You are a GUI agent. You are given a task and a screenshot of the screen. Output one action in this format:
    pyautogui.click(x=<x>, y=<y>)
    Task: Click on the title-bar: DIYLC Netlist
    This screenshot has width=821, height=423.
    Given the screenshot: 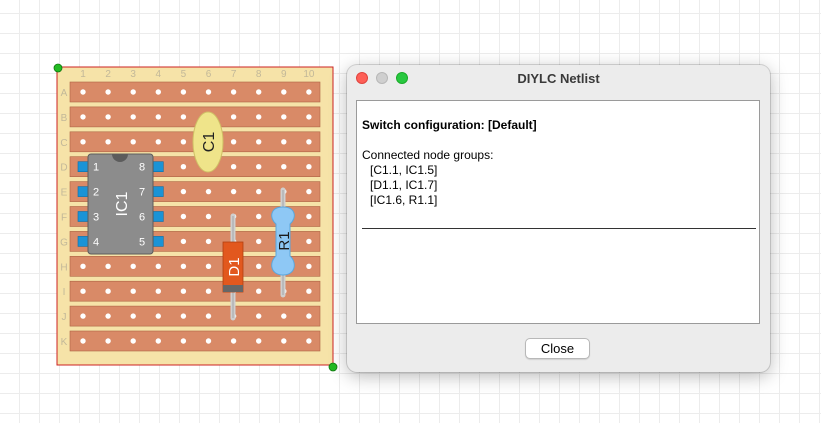 What is the action you would take?
    pyautogui.click(x=558, y=79)
    